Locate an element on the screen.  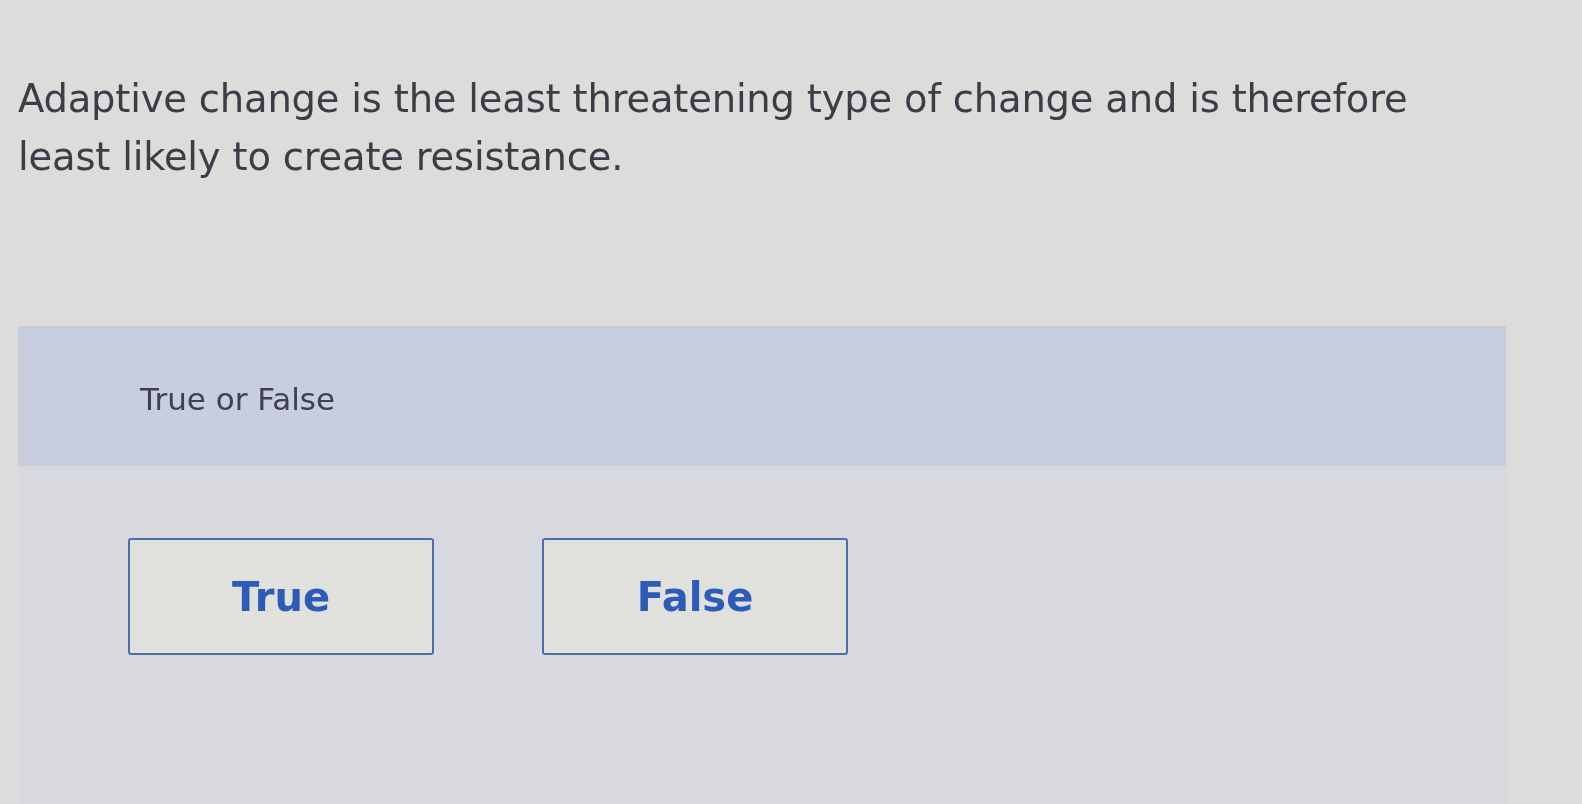
answer-button: True is located at coordinates (281, 596).